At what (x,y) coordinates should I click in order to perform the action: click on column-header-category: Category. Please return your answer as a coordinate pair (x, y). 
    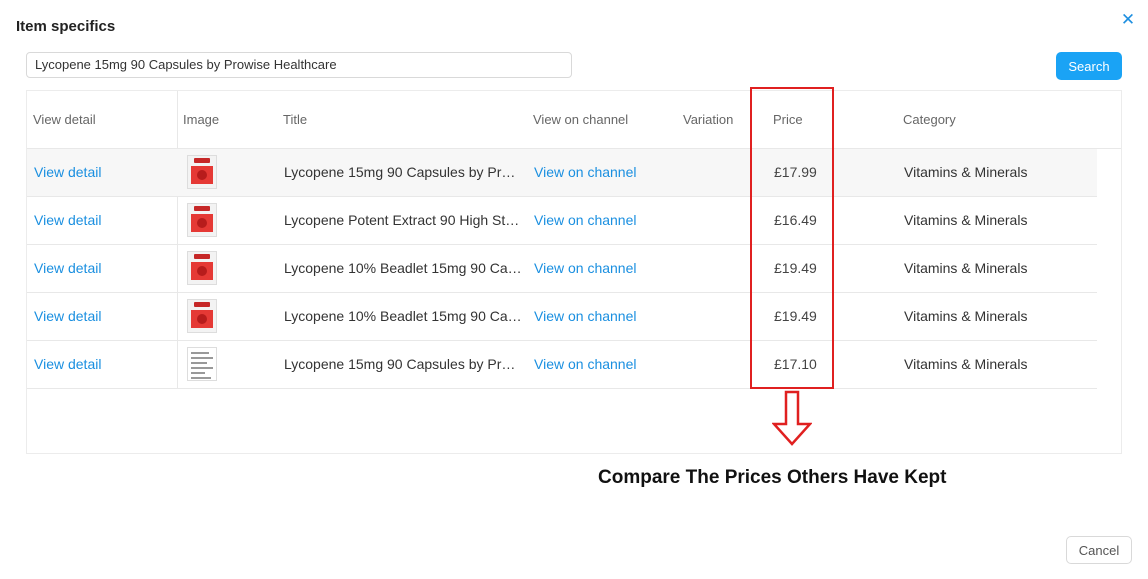
    Looking at the image, I should click on (929, 119).